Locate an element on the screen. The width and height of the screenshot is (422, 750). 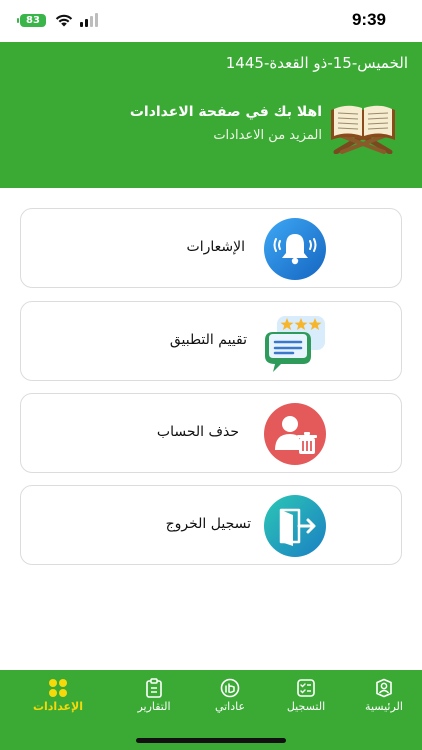
tab-register: التسجيل is located at coordinates (306, 700).